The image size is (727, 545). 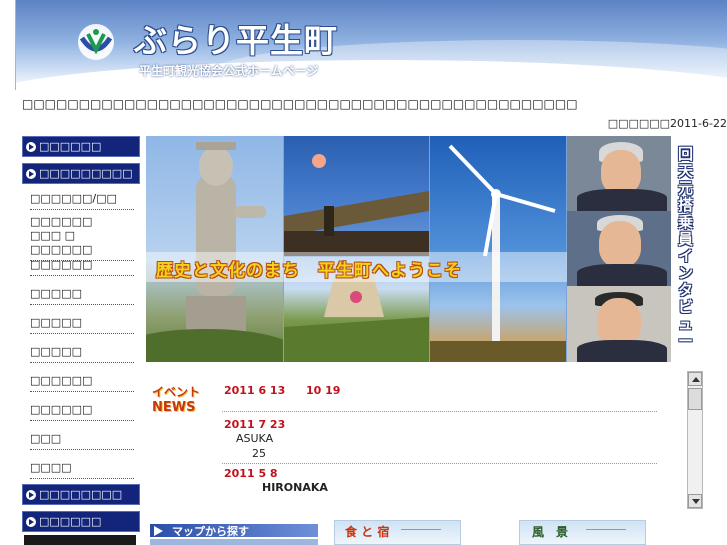 I want to click on scroll-down-icon, so click(x=695, y=501).